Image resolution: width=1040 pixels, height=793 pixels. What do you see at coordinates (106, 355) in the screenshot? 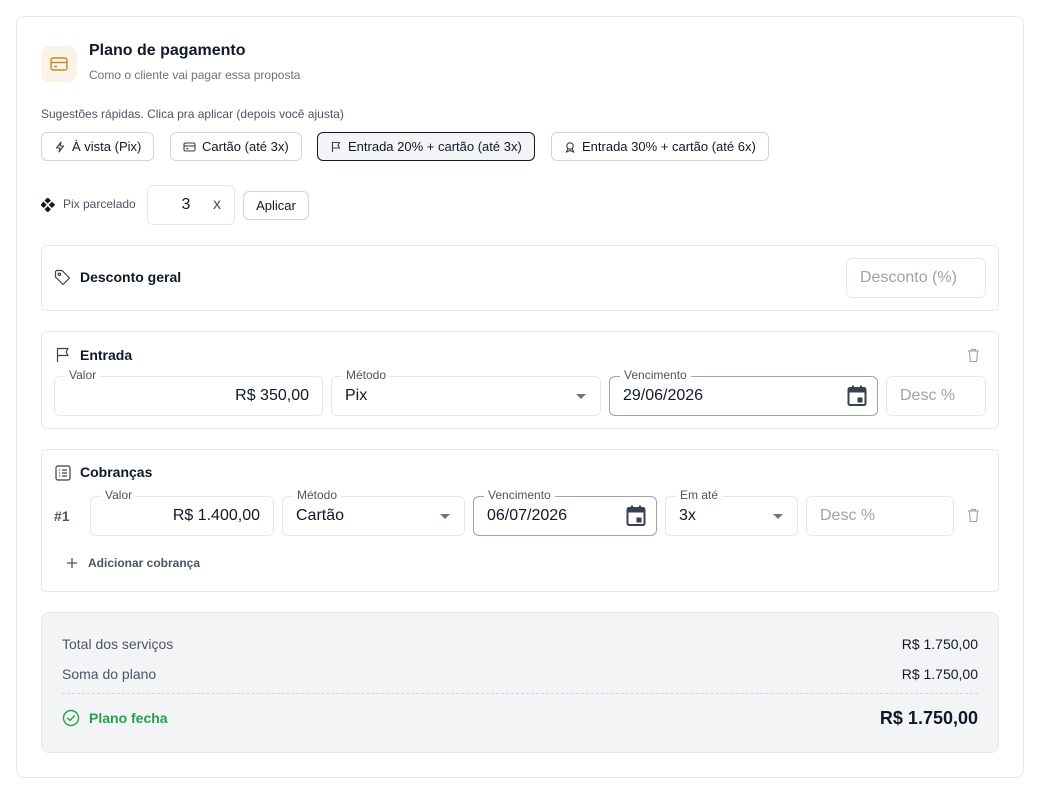
I see `entrada-title: Entrada` at bounding box center [106, 355].